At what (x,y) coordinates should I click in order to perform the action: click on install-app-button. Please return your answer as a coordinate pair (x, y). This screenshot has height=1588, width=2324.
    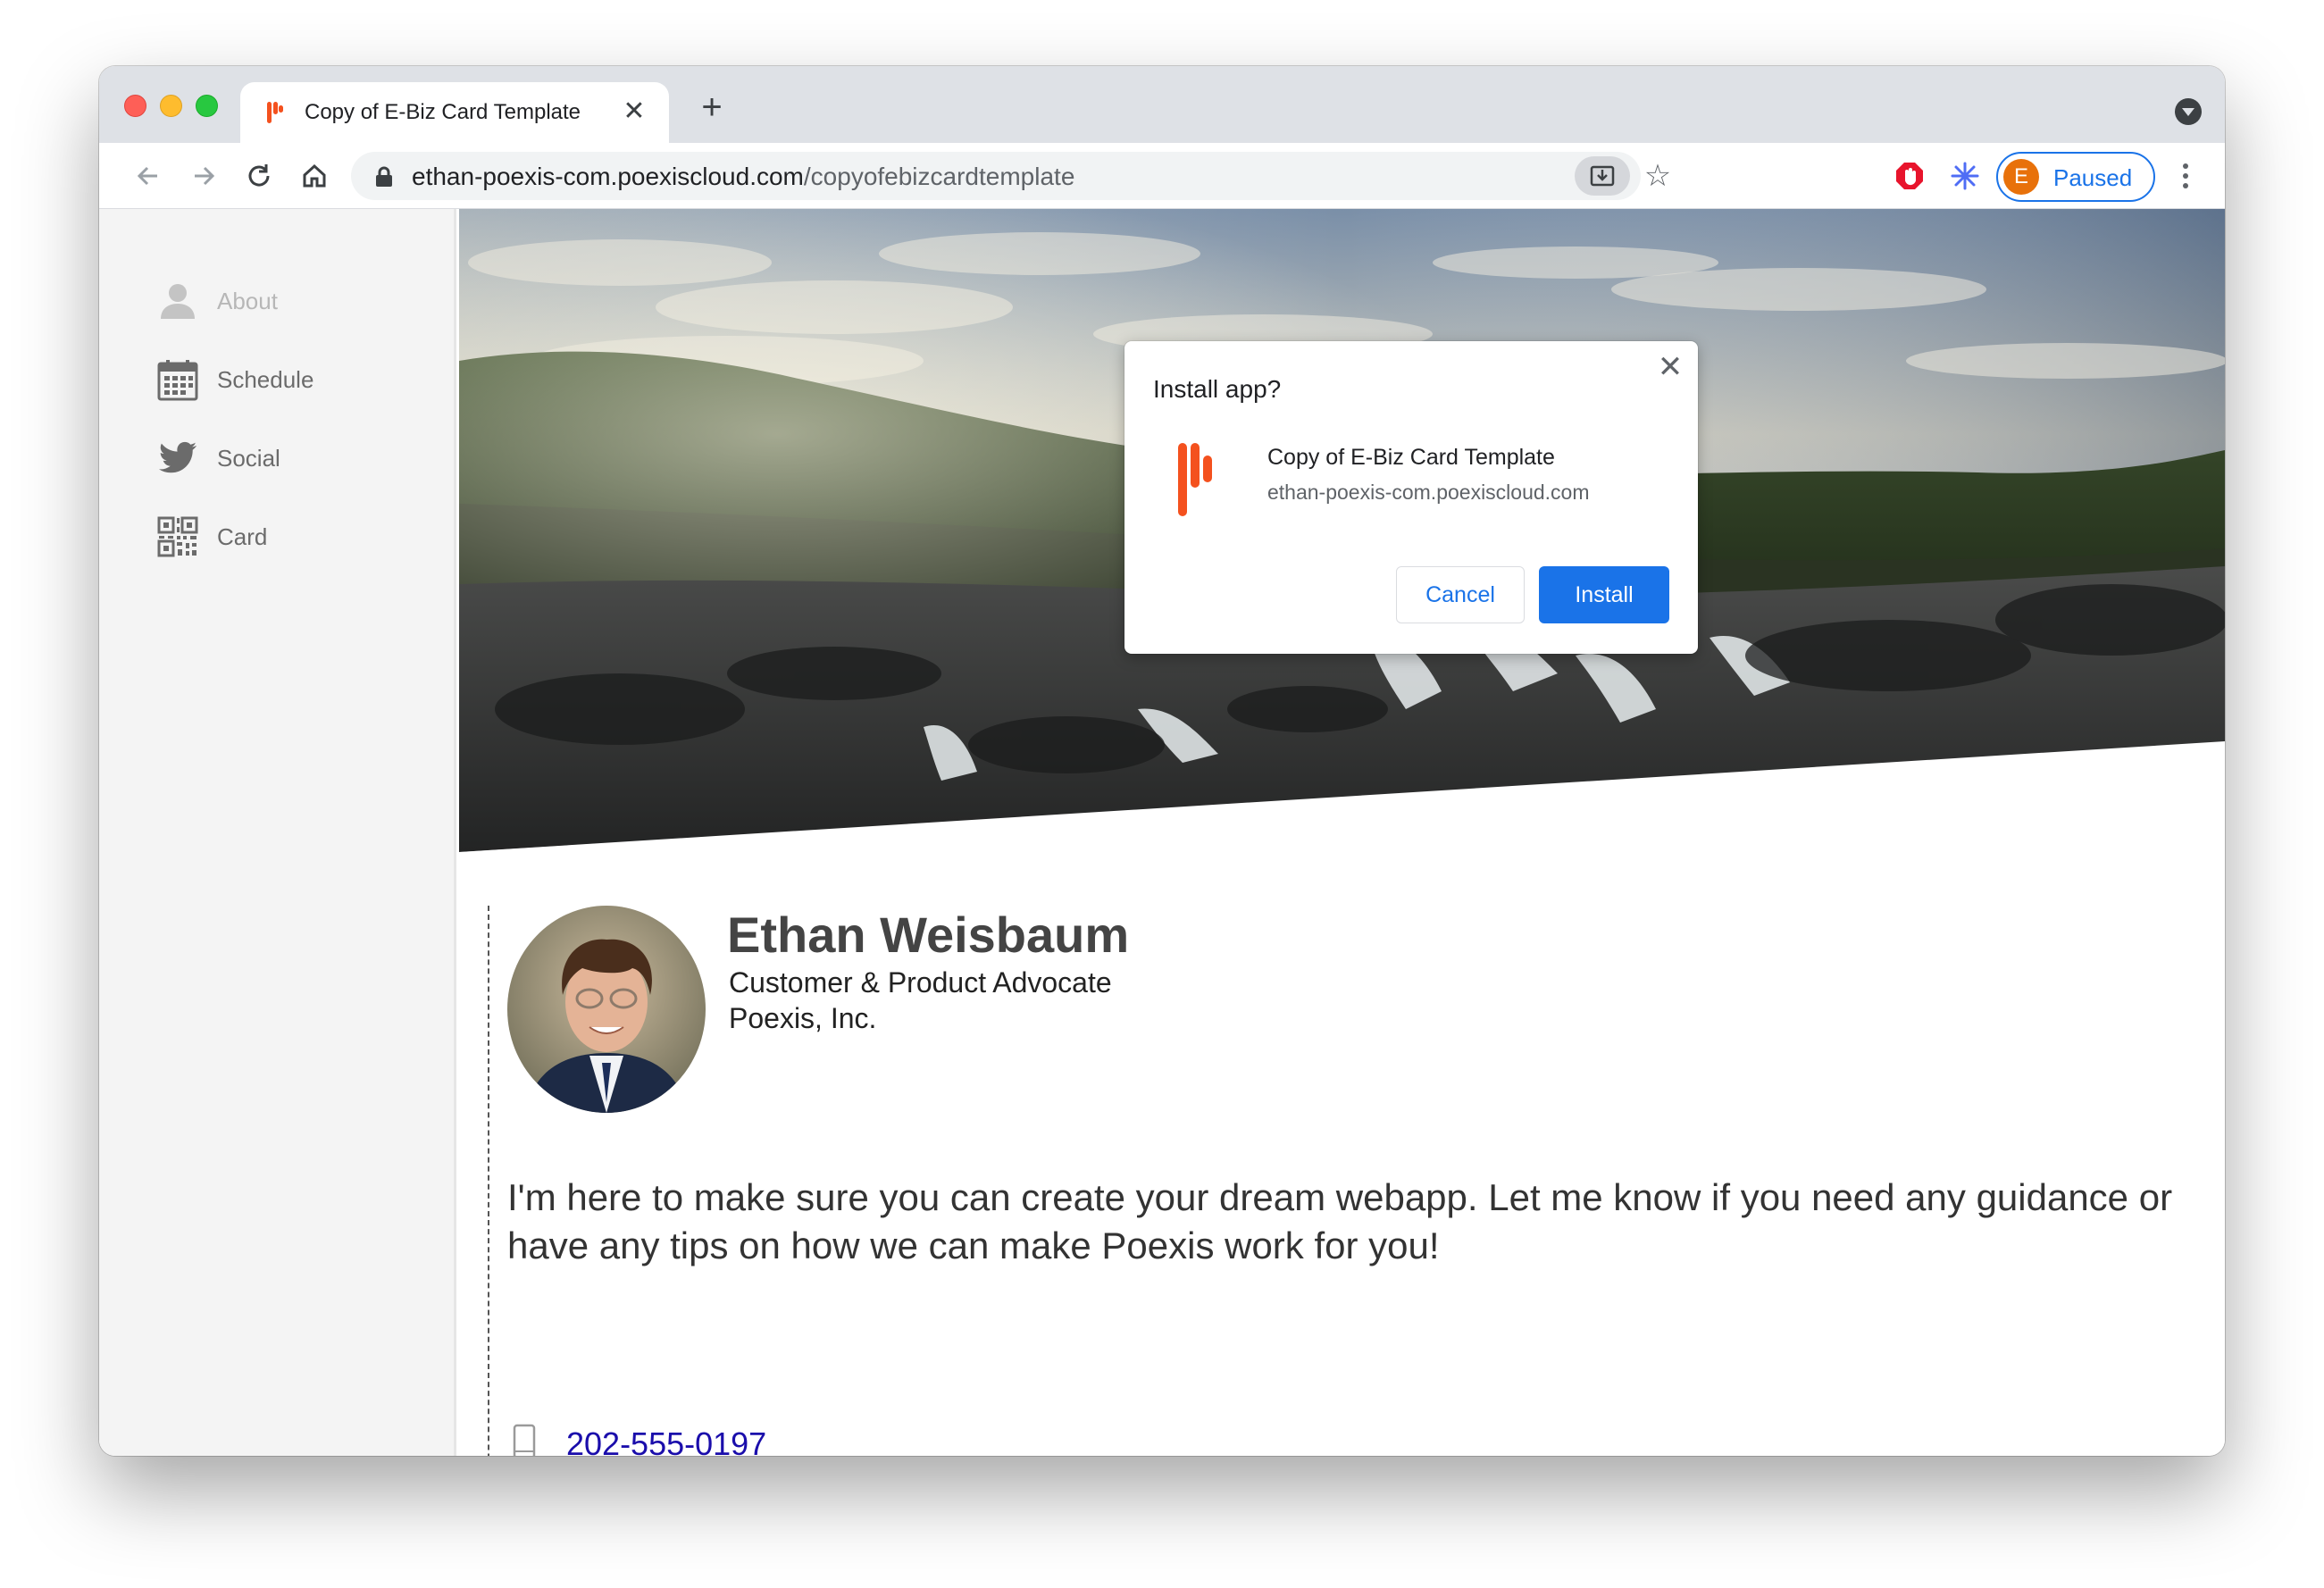
    Looking at the image, I should click on (1602, 176).